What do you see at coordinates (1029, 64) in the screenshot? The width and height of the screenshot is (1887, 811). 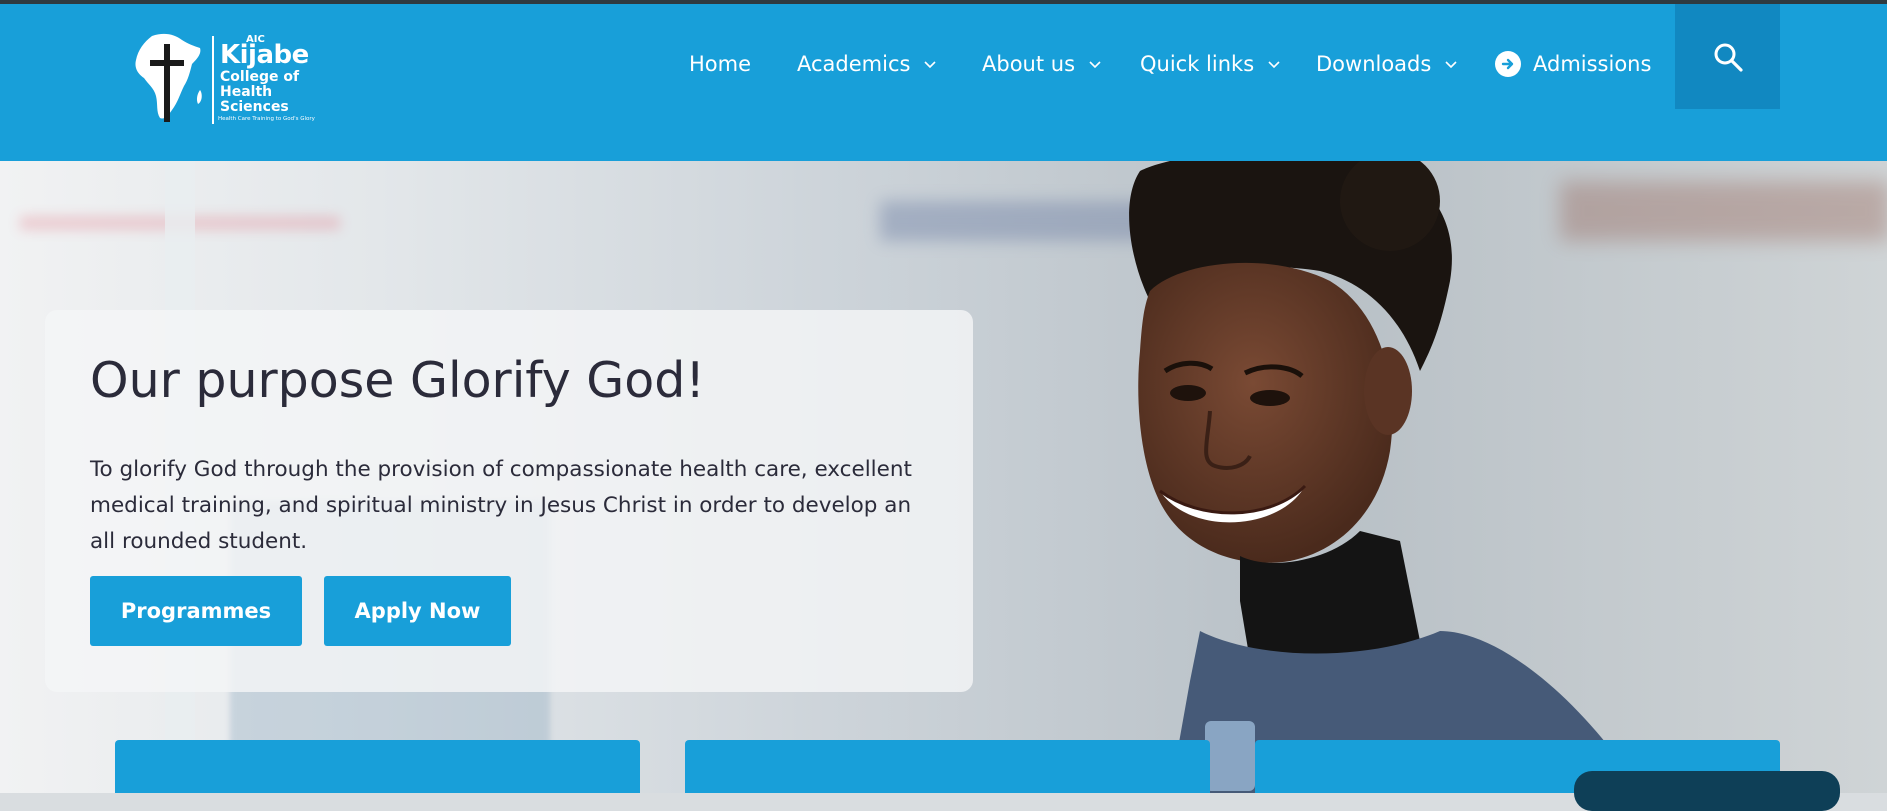 I see `nav-about-us-label: About us` at bounding box center [1029, 64].